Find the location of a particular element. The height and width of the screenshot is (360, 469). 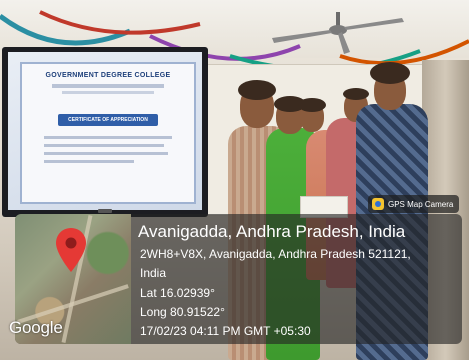

monitor-logo is located at coordinates (105, 211).